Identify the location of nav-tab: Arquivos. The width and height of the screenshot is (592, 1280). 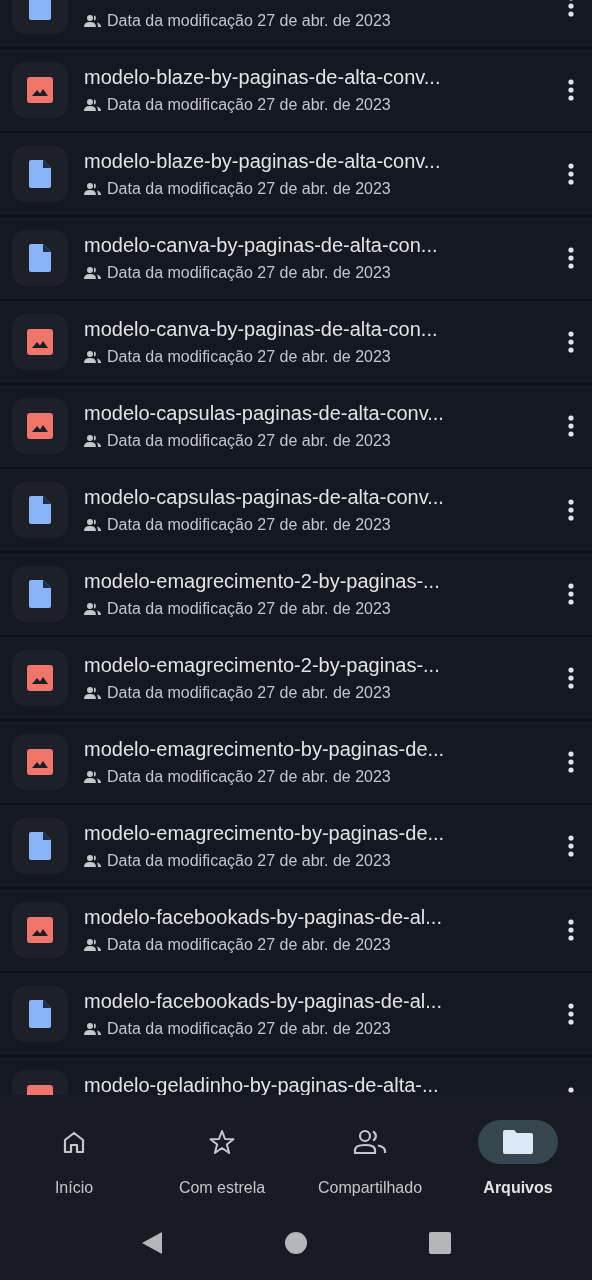
(518, 1160).